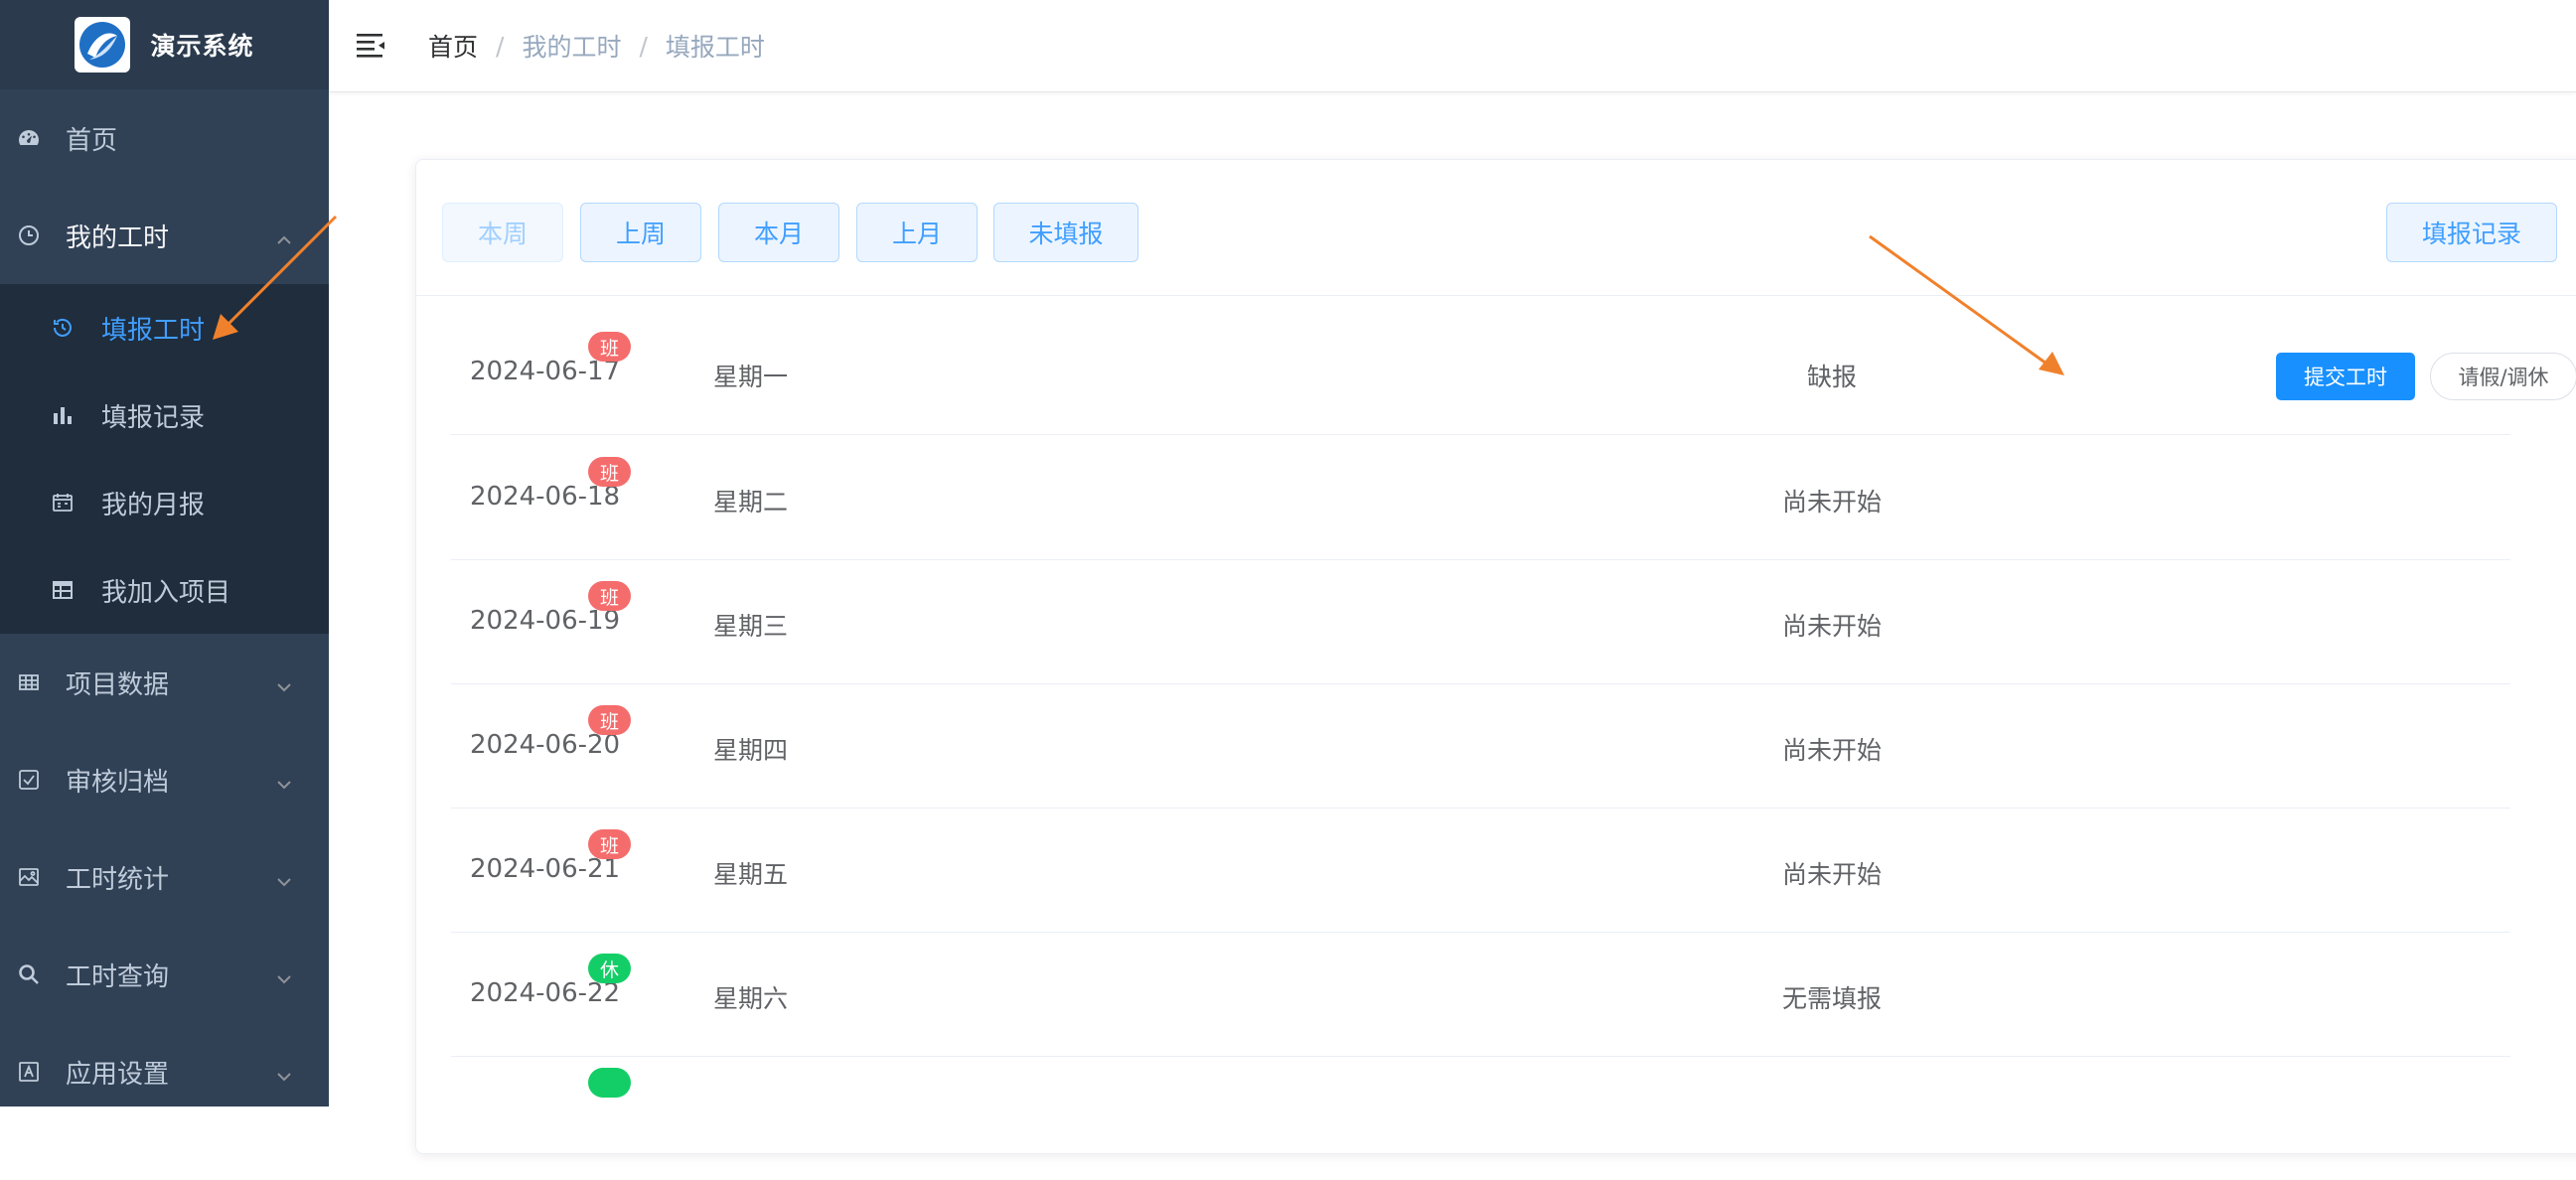  What do you see at coordinates (453, 46) in the screenshot?
I see `breadcrumb-home: 首页` at bounding box center [453, 46].